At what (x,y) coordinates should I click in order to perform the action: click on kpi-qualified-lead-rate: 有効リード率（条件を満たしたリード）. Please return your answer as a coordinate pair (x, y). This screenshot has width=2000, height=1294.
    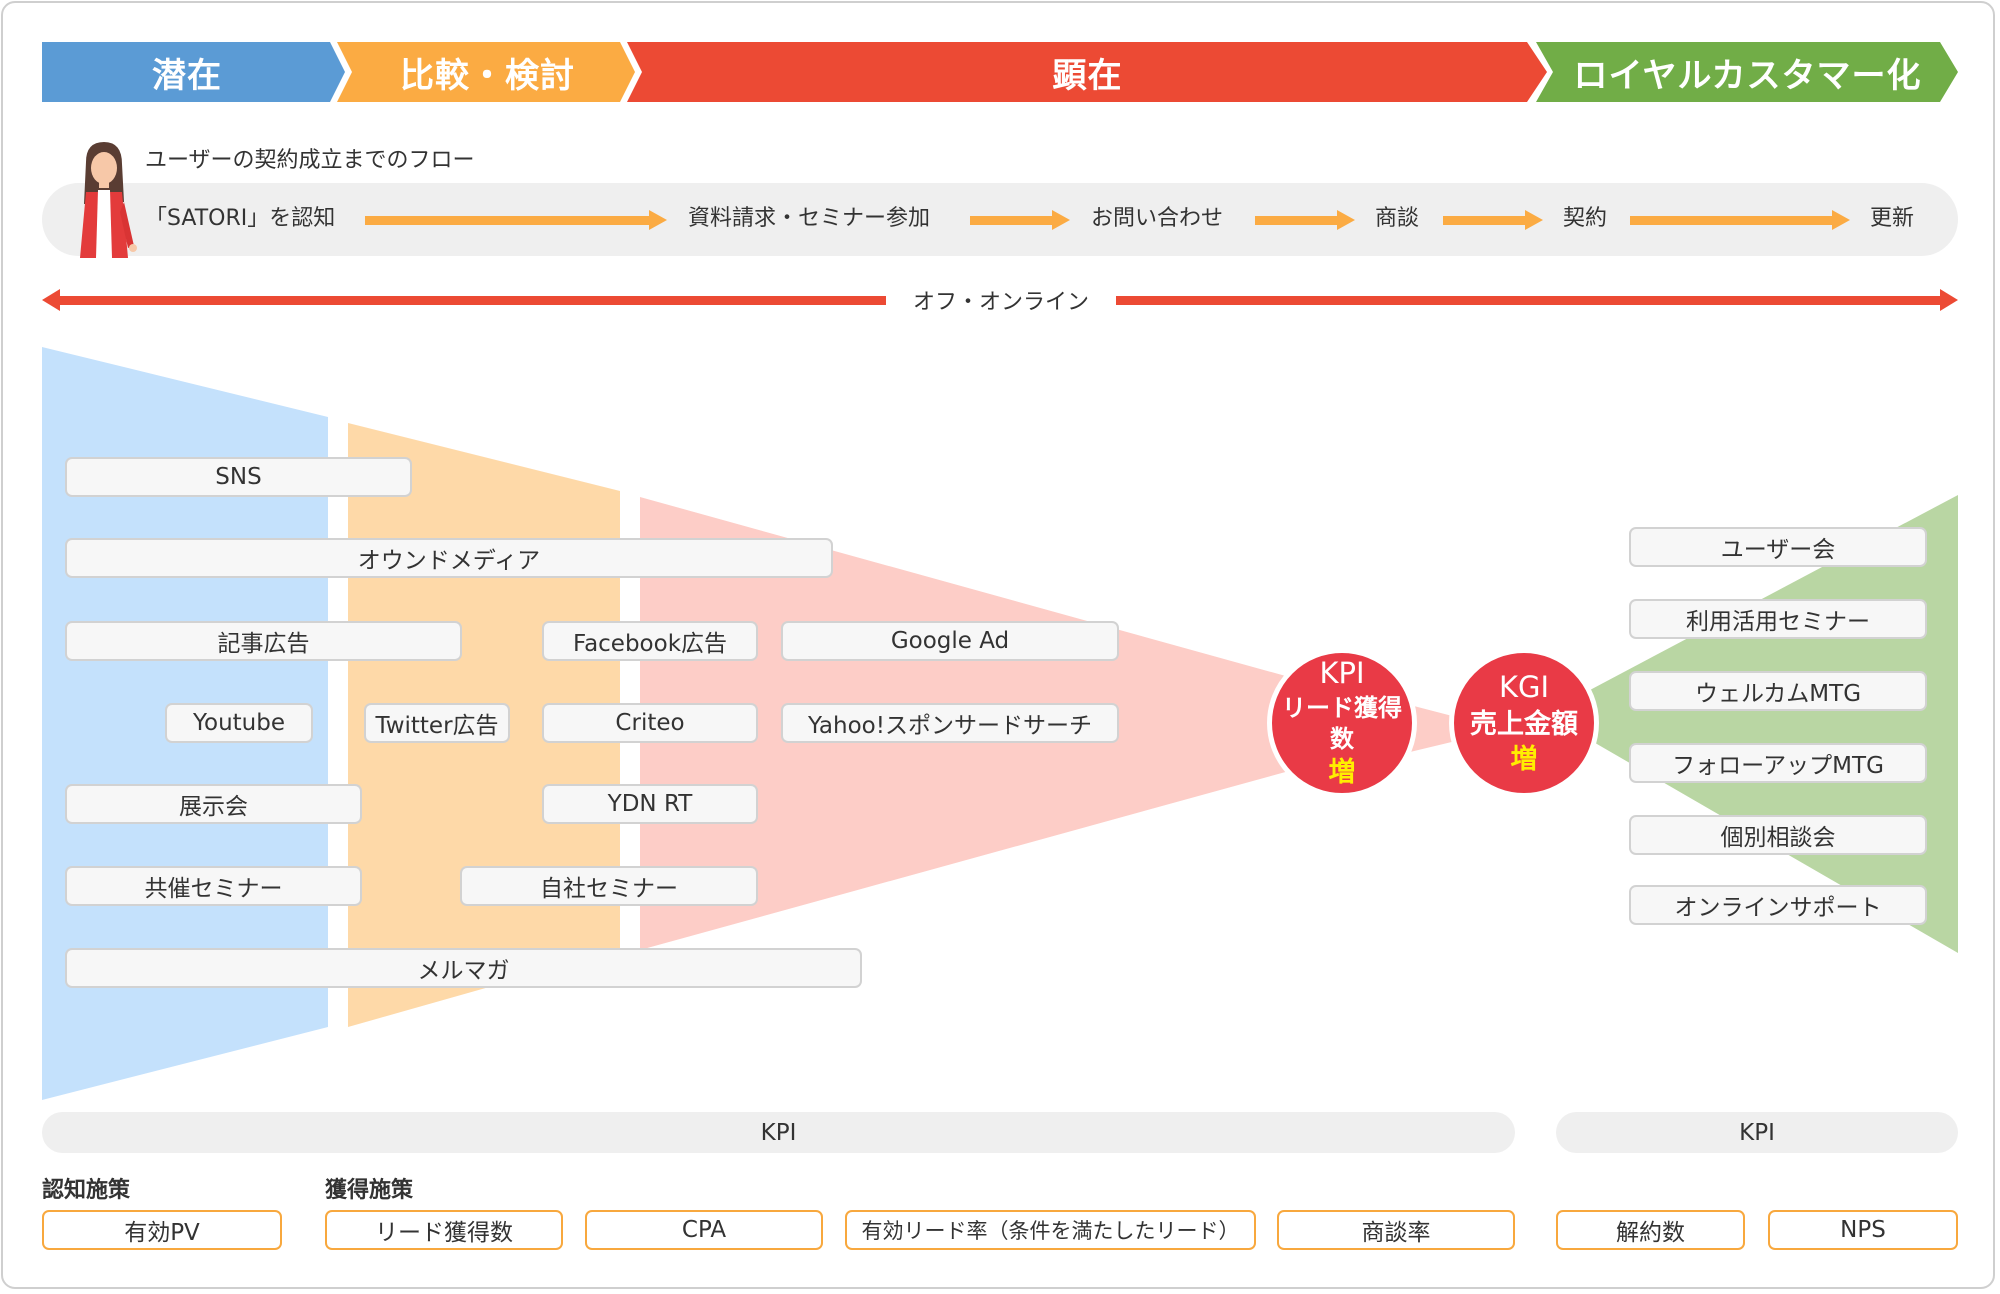
    Looking at the image, I should click on (1050, 1230).